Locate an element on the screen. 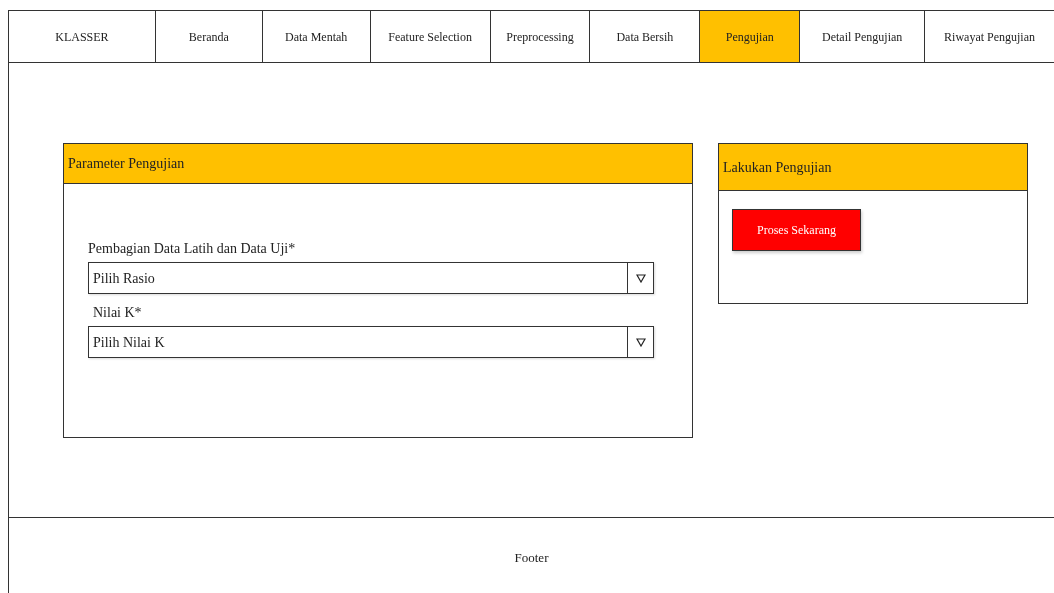 The width and height of the screenshot is (1054, 593). select-field: Pilih Nilai K is located at coordinates (371, 342).